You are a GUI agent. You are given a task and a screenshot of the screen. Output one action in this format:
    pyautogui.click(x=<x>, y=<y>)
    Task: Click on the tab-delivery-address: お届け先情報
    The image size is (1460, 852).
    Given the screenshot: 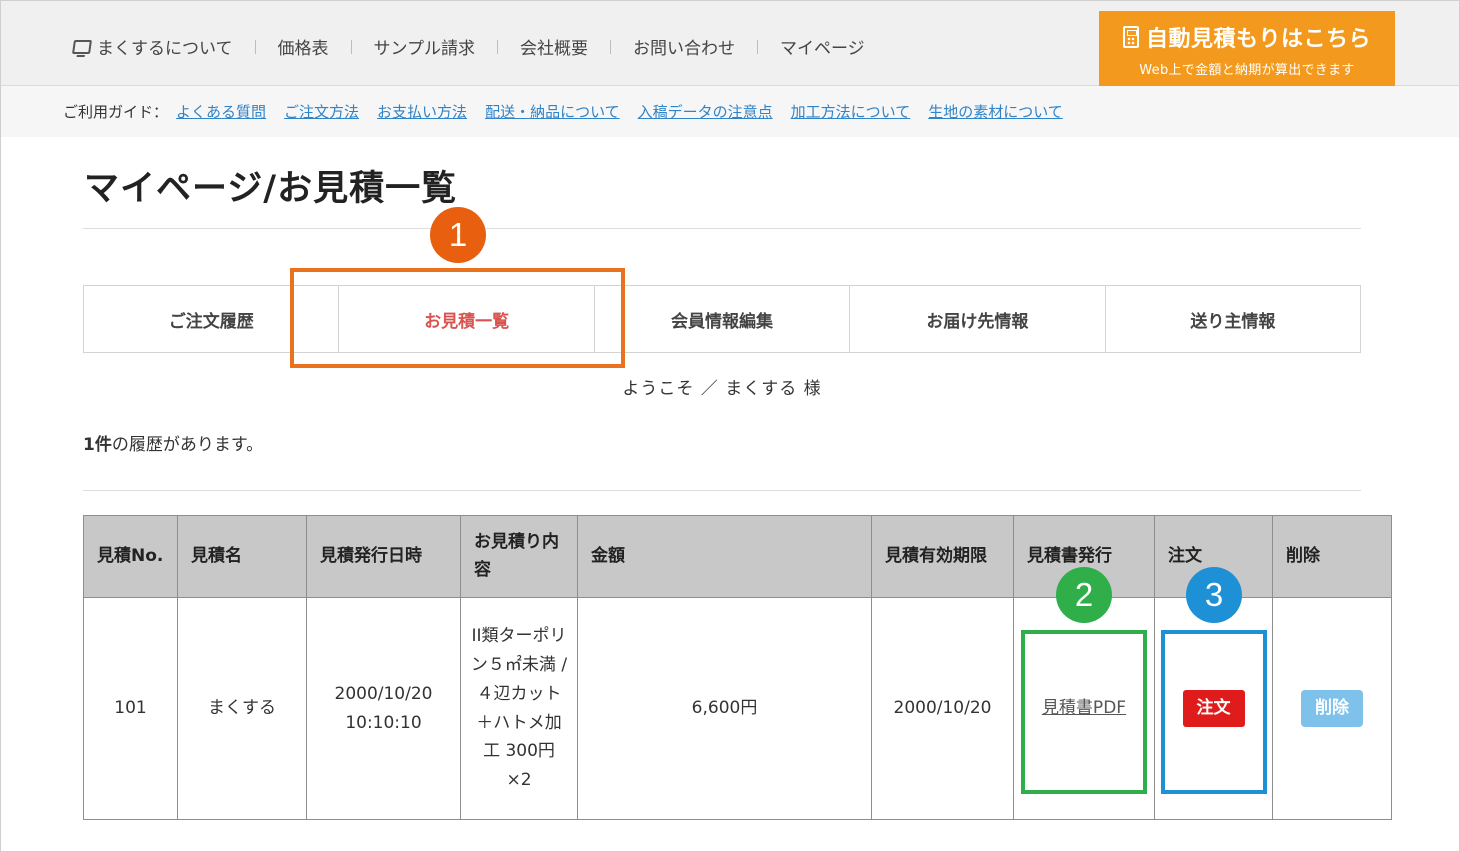 What is the action you would take?
    pyautogui.click(x=978, y=319)
    